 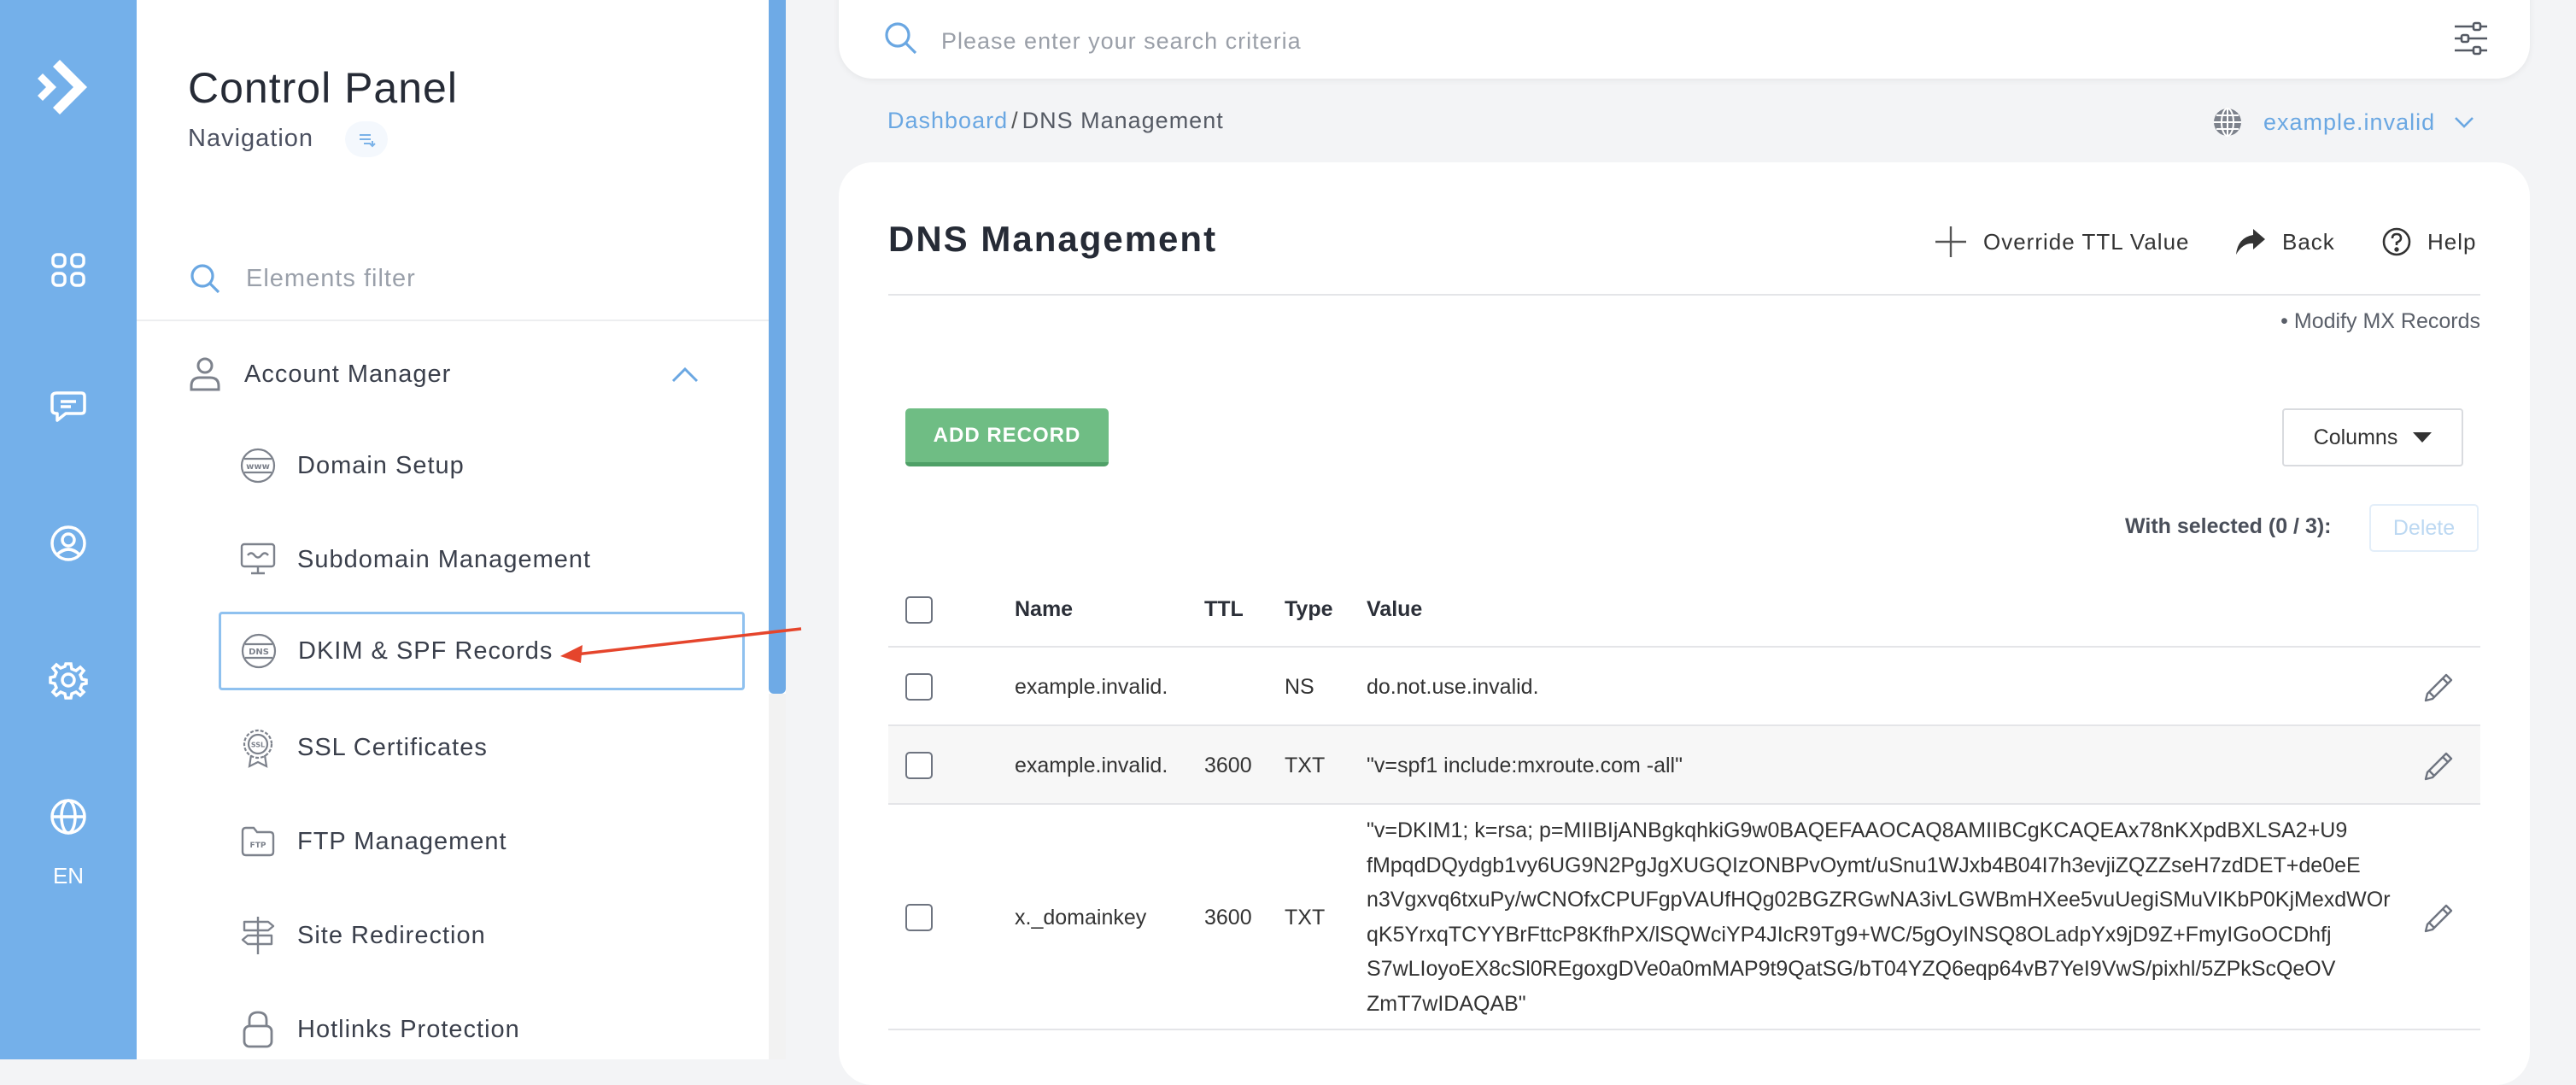 I want to click on breadcrumb-dashboard-link: Dashboard, so click(x=947, y=120).